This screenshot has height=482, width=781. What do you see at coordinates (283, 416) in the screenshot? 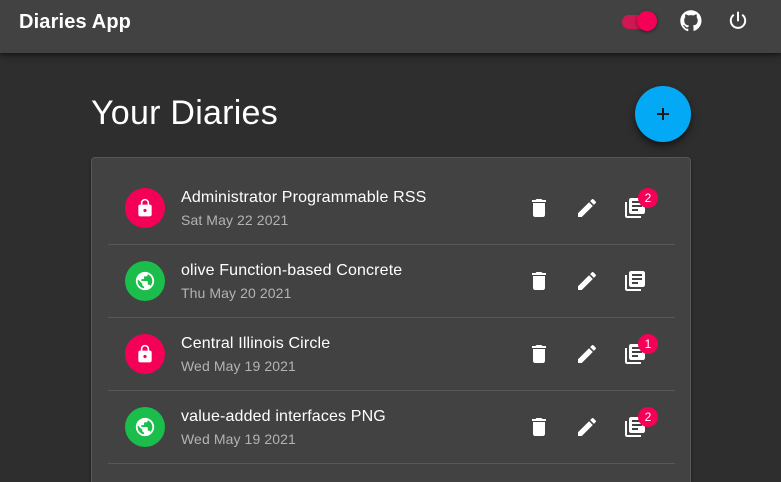
I see `diary-title: value-added interfaces PNG` at bounding box center [283, 416].